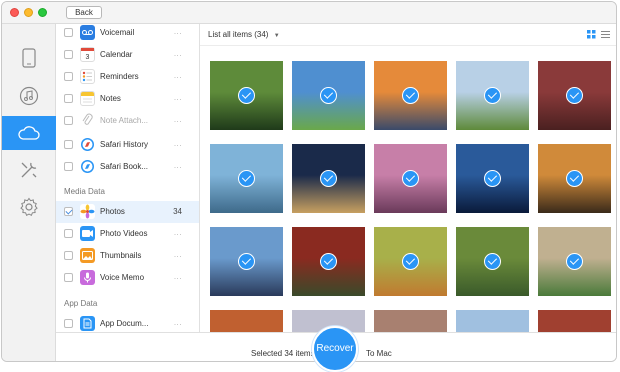 The image size is (620, 372). What do you see at coordinates (124, 233) in the screenshot?
I see `sidebar-item-label: Photo Videos` at bounding box center [124, 233].